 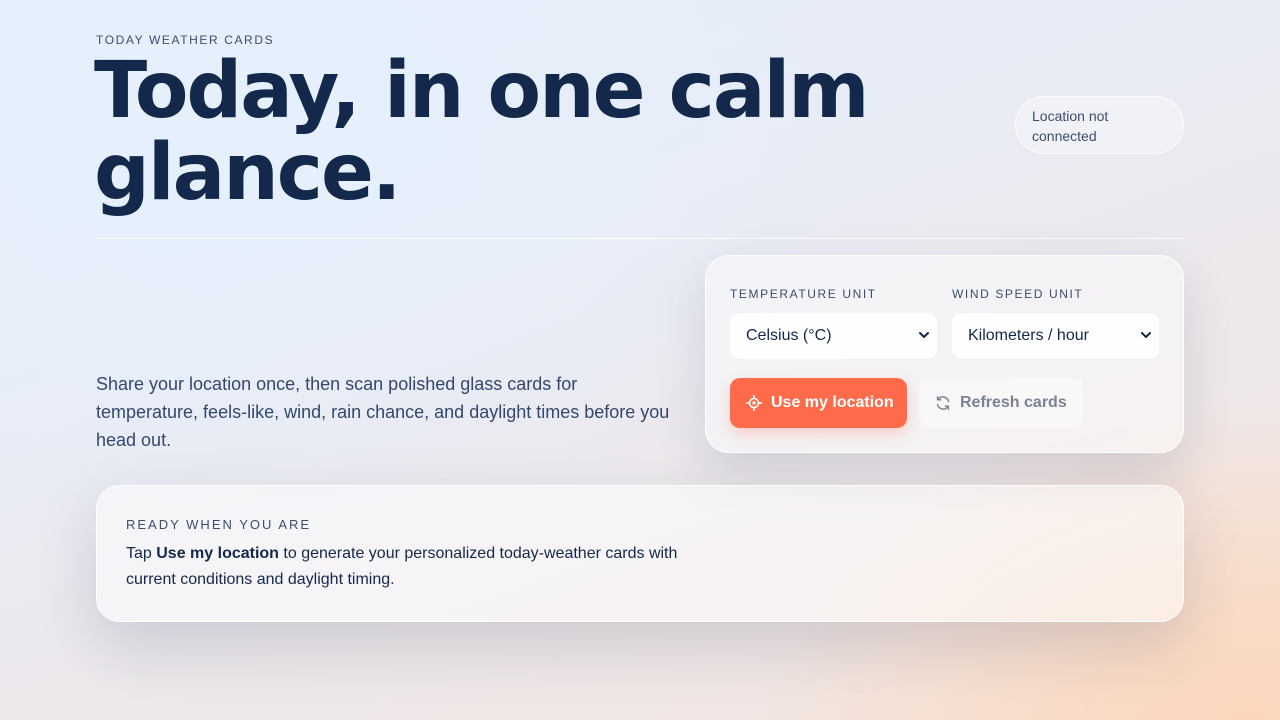 I want to click on wind-speed-unit-label: WIND SPEED UNIT, so click(x=1018, y=294).